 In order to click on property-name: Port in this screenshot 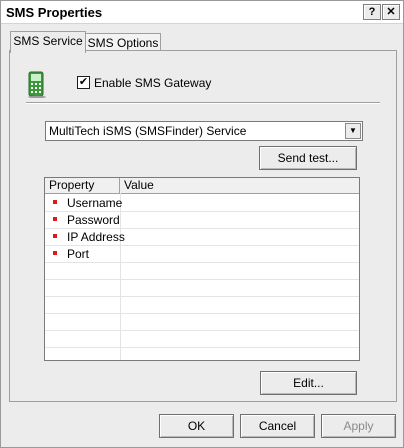, I will do `click(78, 254)`.